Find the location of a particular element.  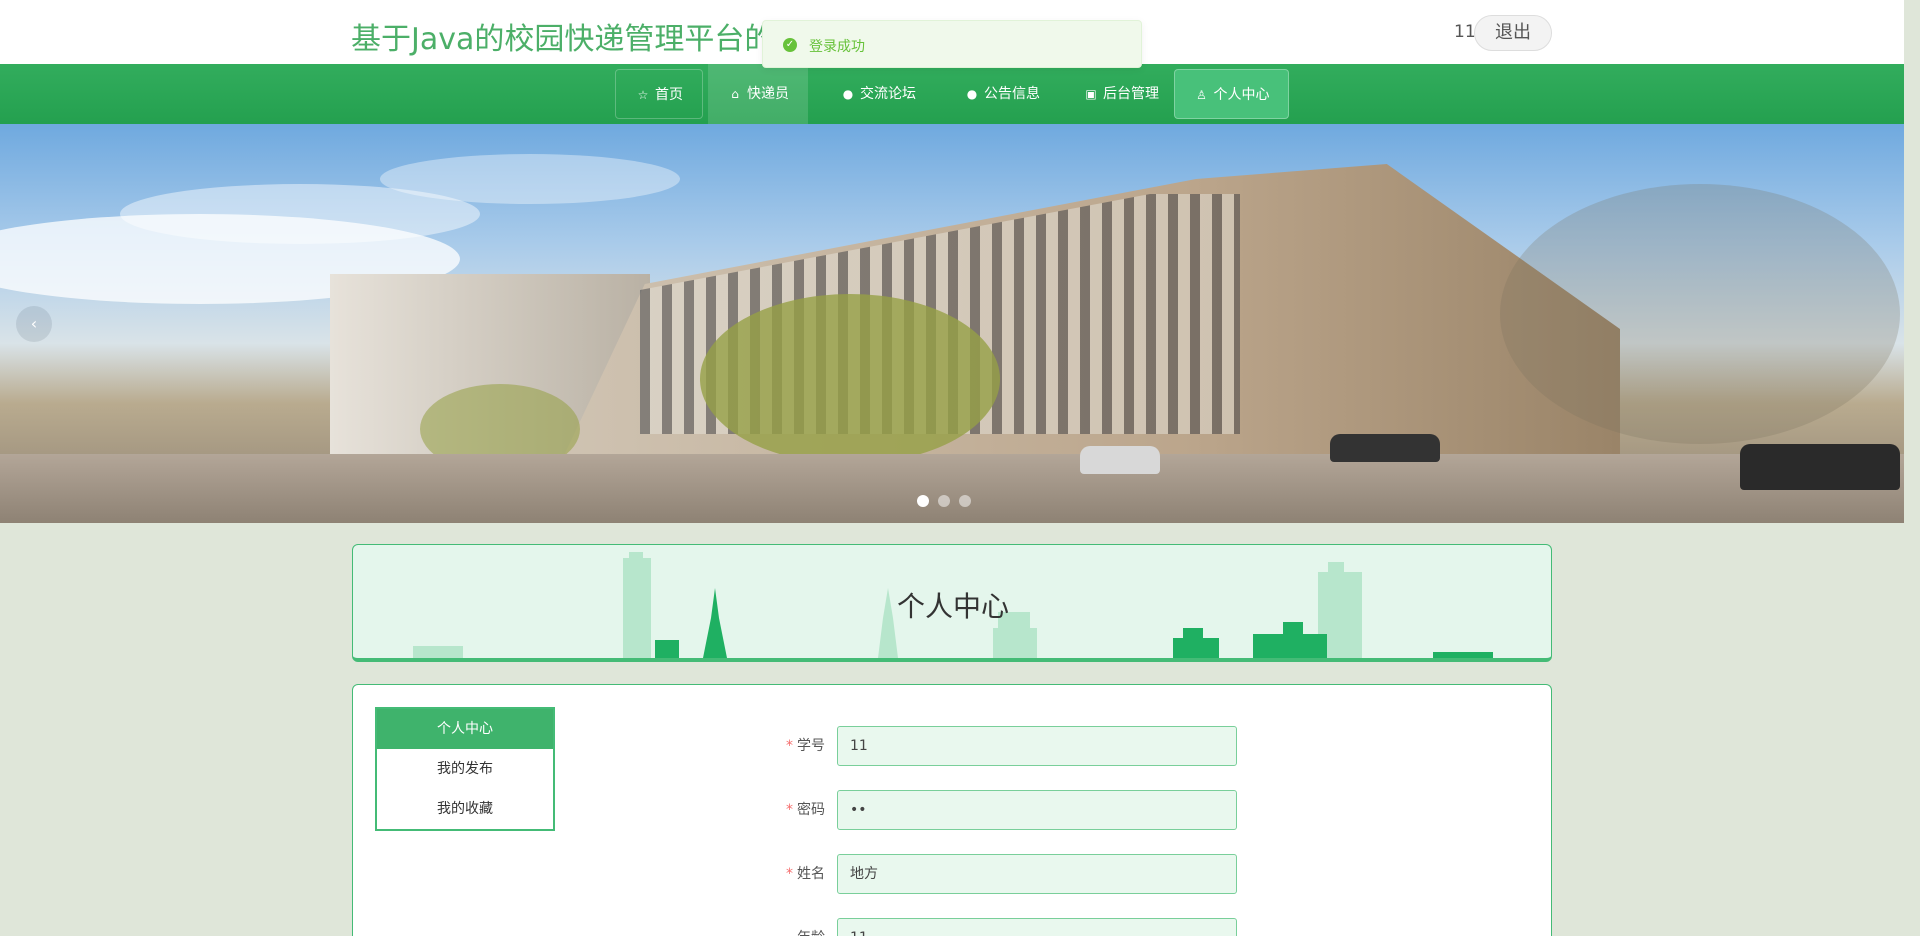

main-nav: ☆ 首页 ⌂ 快递员 ● 交流论坛 ● 公告信息 ▣ 后台管理 ♙ 个人中心 is located at coordinates (952, 94).